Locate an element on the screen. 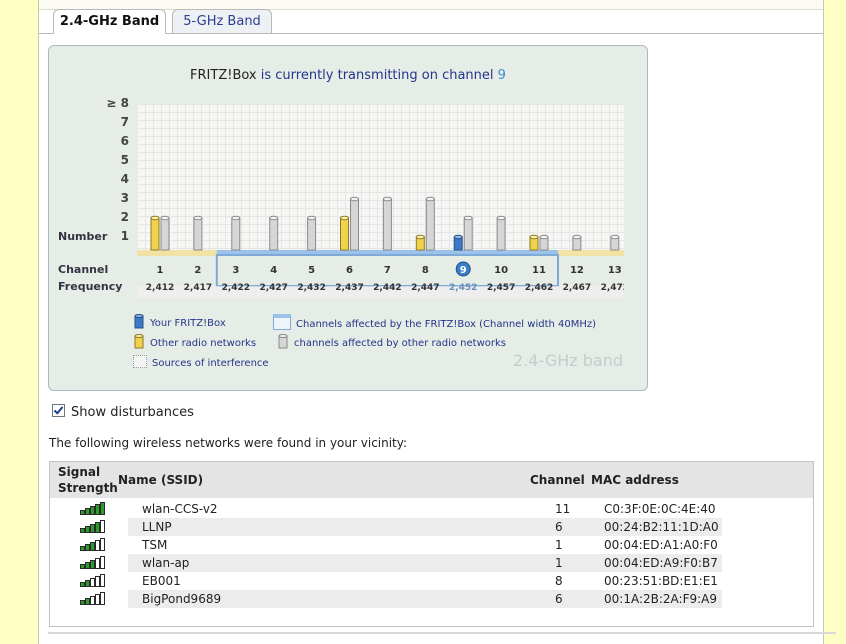 This screenshot has width=846, height=644. y-tick-label: 6 is located at coordinates (124, 141).